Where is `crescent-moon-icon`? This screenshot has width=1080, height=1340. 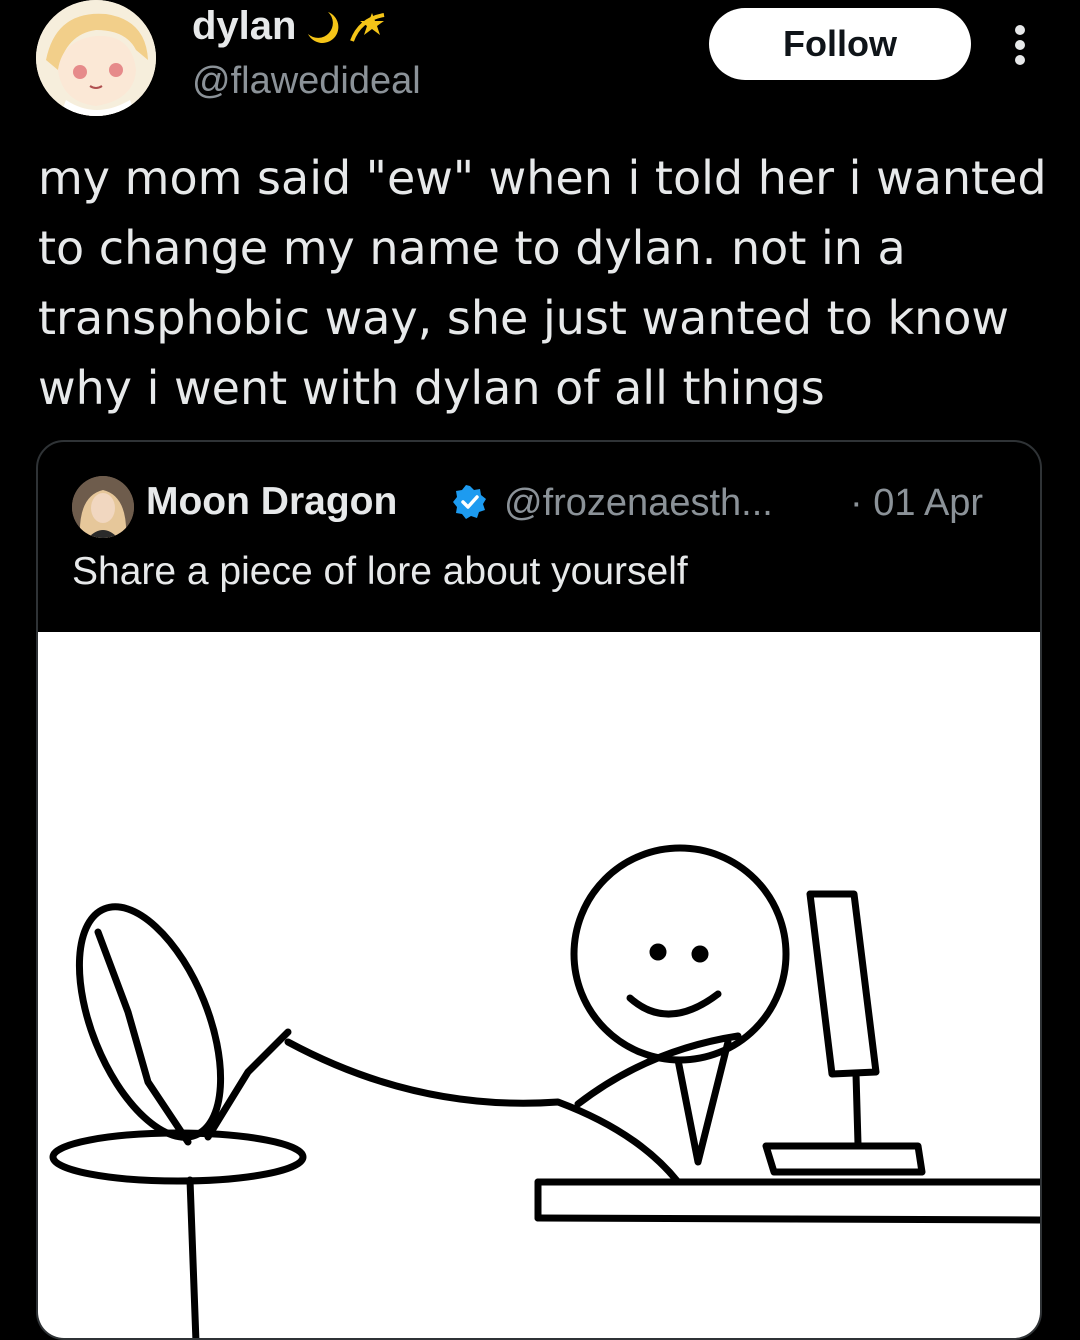
crescent-moon-icon is located at coordinates (321, 27).